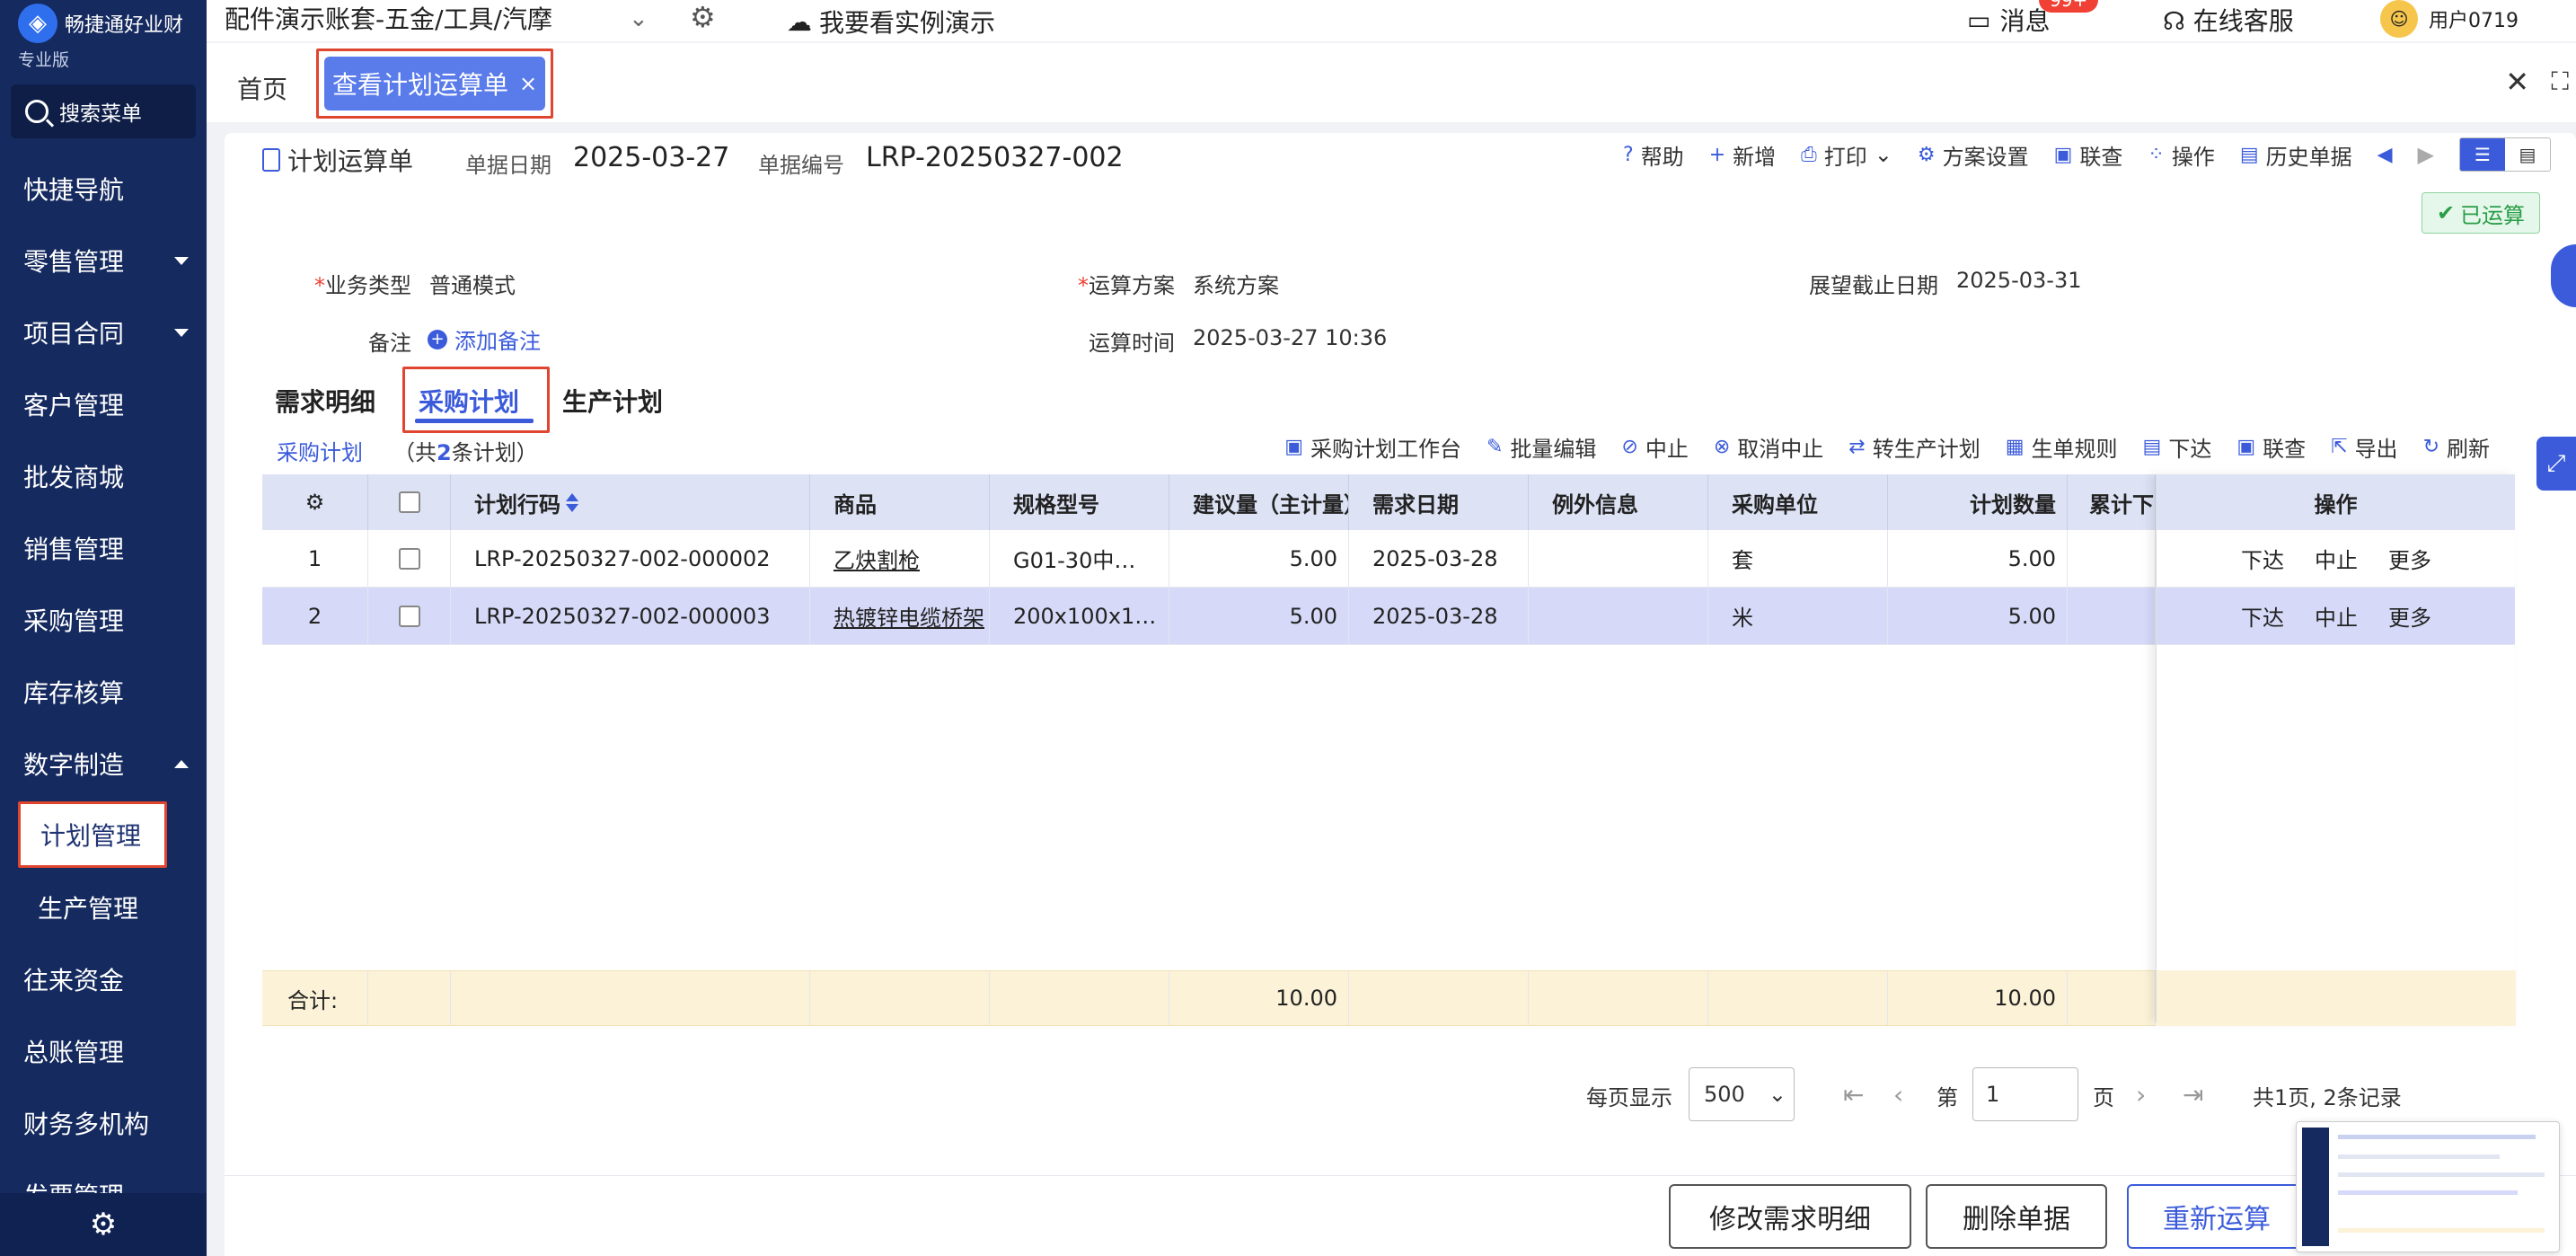 The width and height of the screenshot is (2576, 1256). What do you see at coordinates (1790, 1216) in the screenshot?
I see `modify-demand-button: 修改需求明细` at bounding box center [1790, 1216].